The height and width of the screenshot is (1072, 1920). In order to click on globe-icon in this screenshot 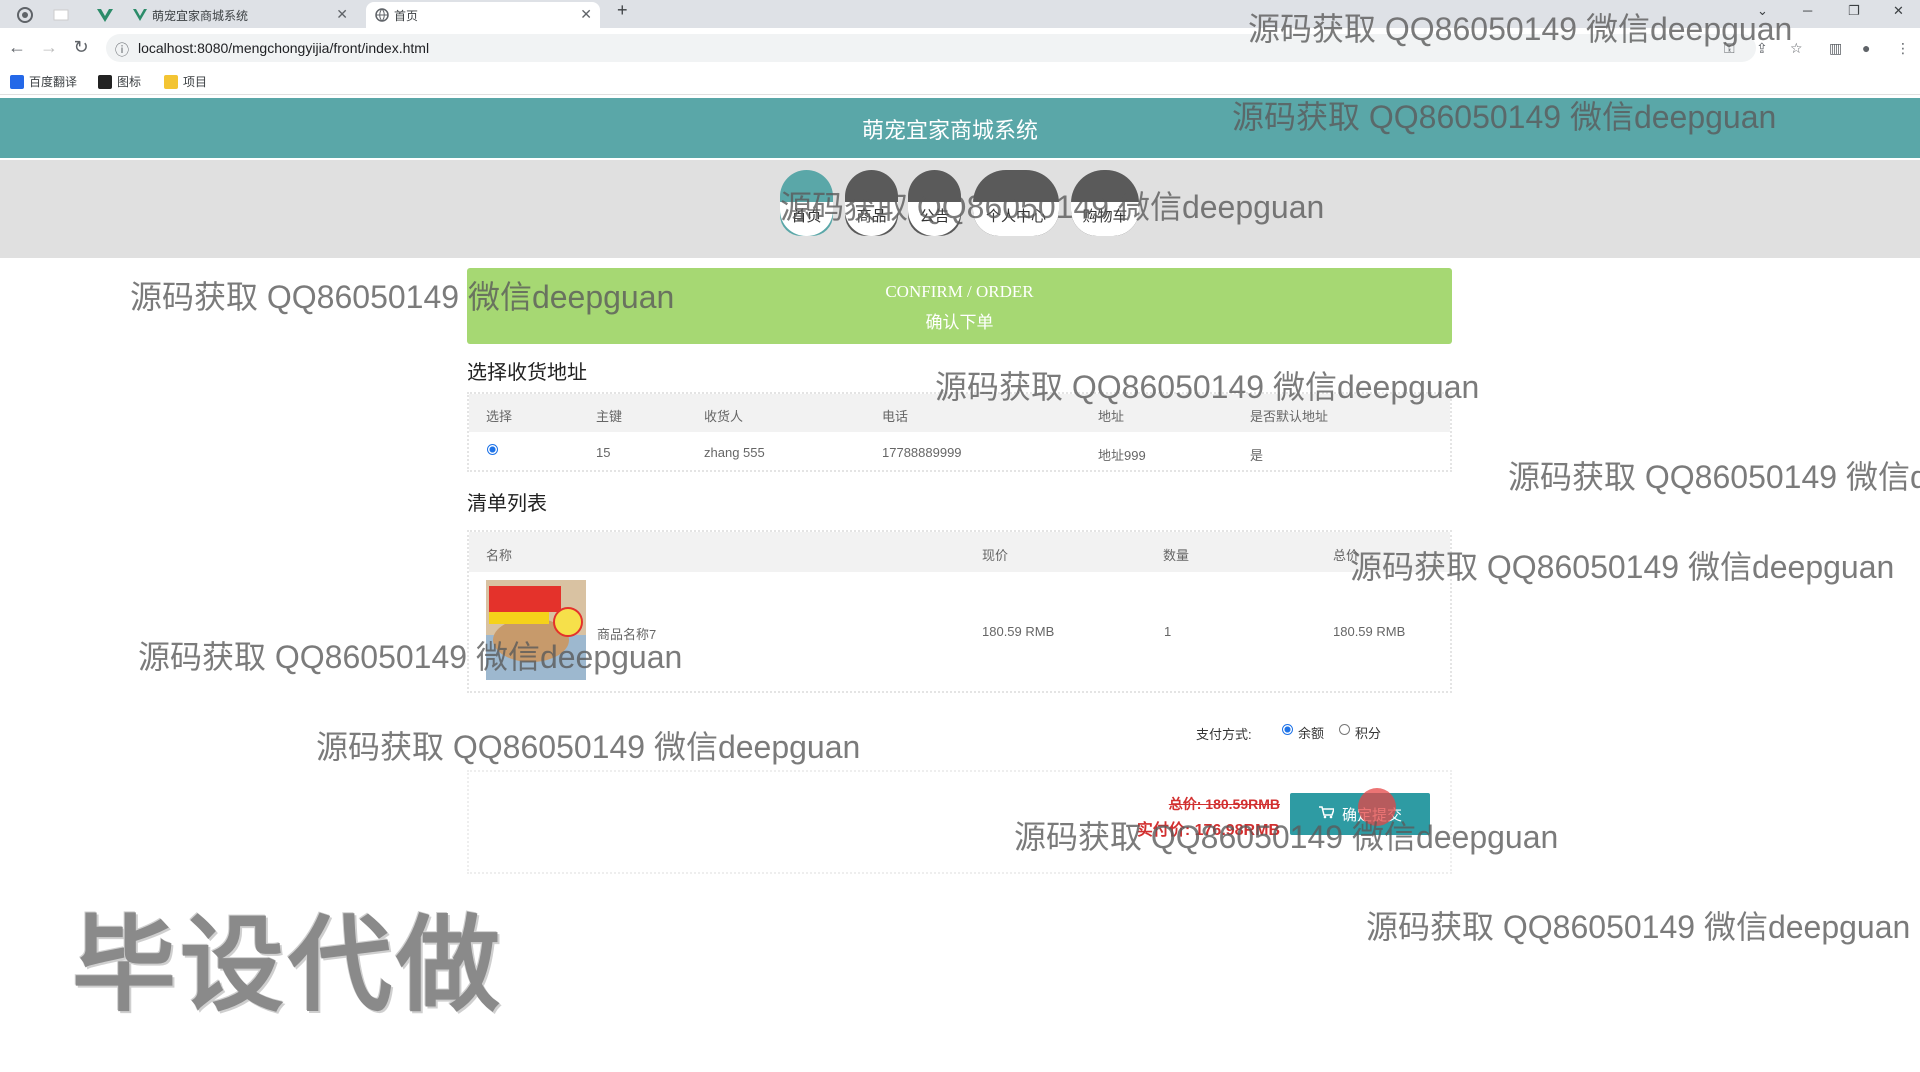, I will do `click(382, 15)`.